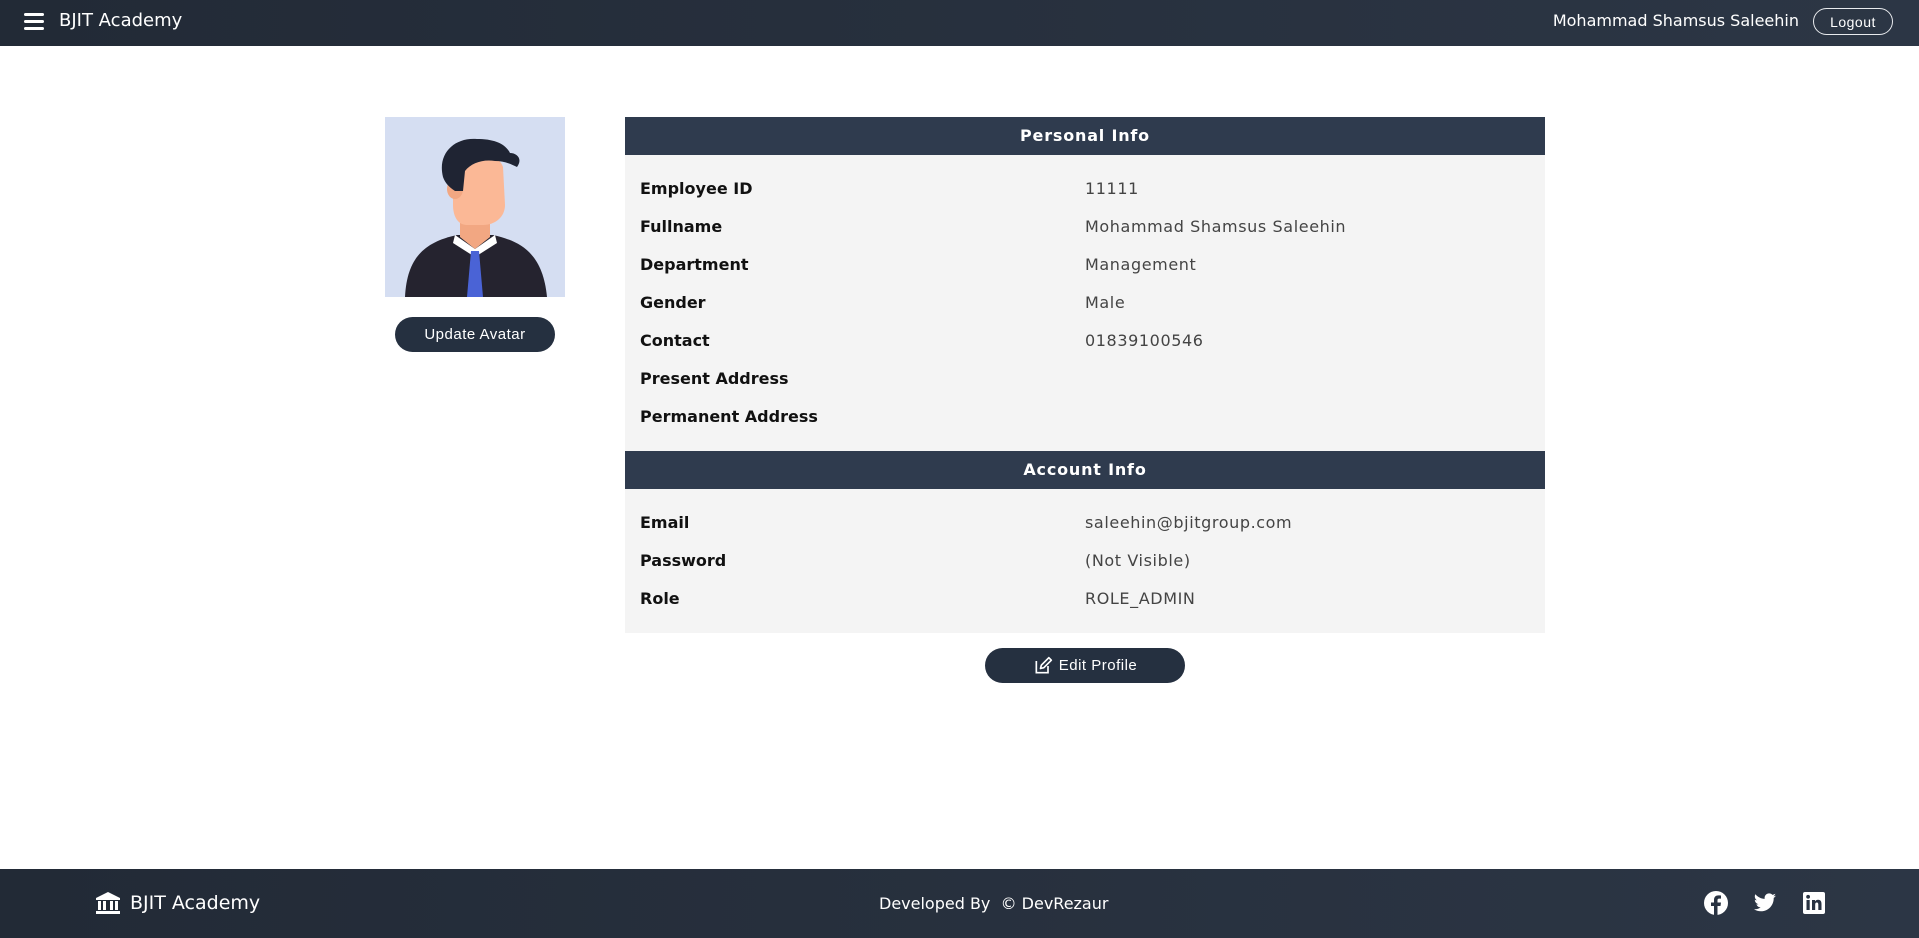  Describe the element at coordinates (1098, 665) in the screenshot. I see `edit-profile-label: Edit Profile` at that location.